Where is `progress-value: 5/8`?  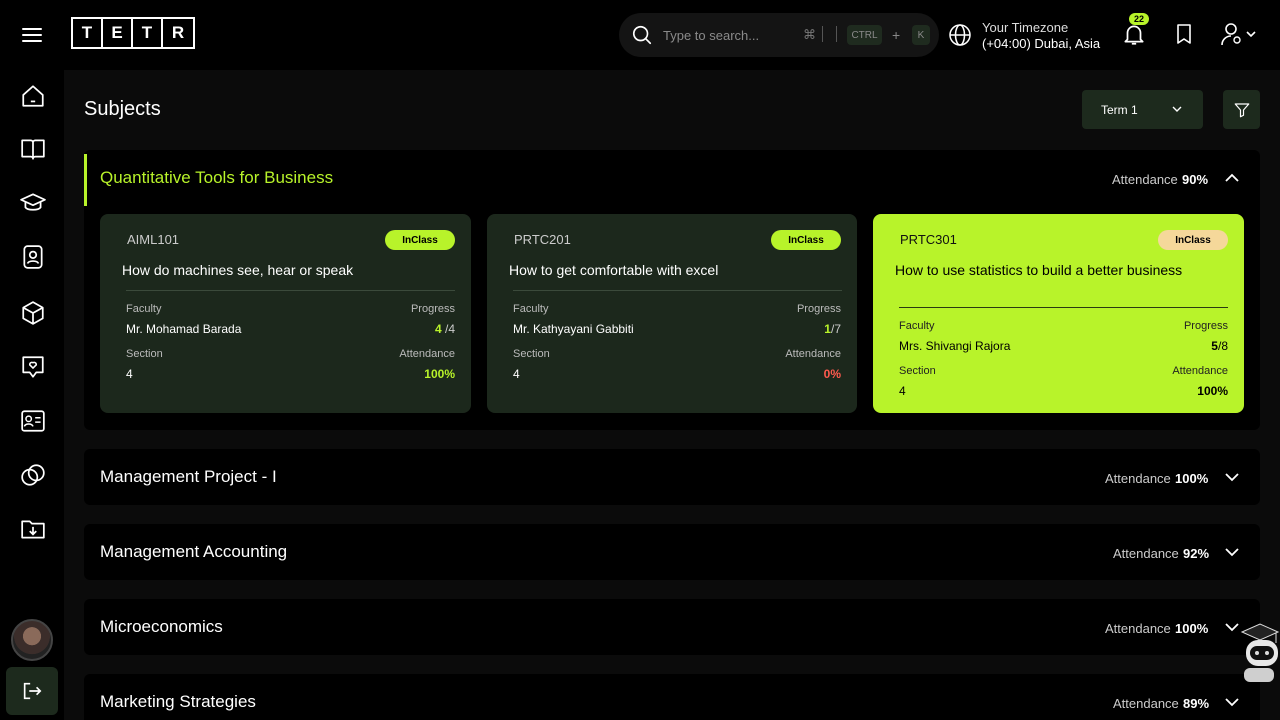 progress-value: 5/8 is located at coordinates (1219, 346).